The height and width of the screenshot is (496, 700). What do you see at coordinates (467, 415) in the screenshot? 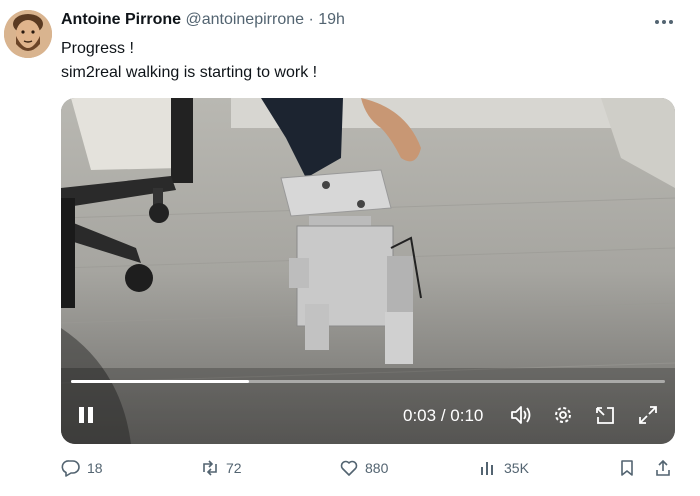
I see `video-duration: 0:10` at bounding box center [467, 415].